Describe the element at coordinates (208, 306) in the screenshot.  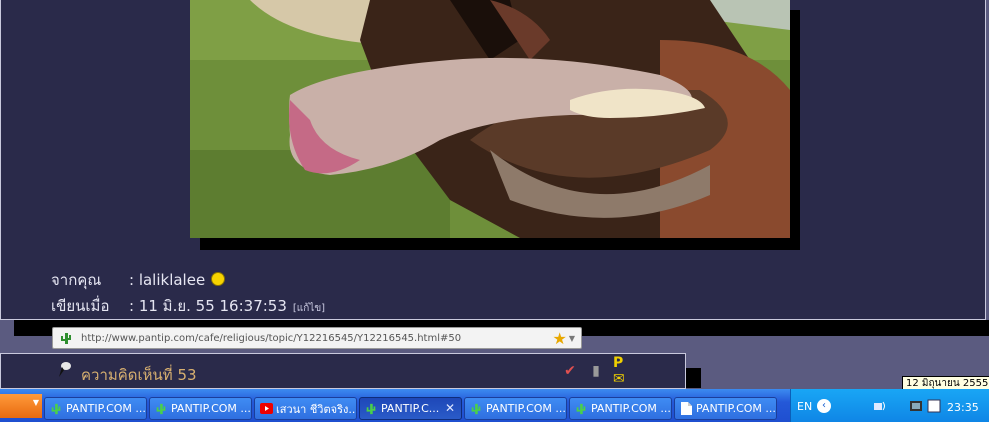
I see `written-value: : 11 มิ.ย. 55 16:37:53` at that location.